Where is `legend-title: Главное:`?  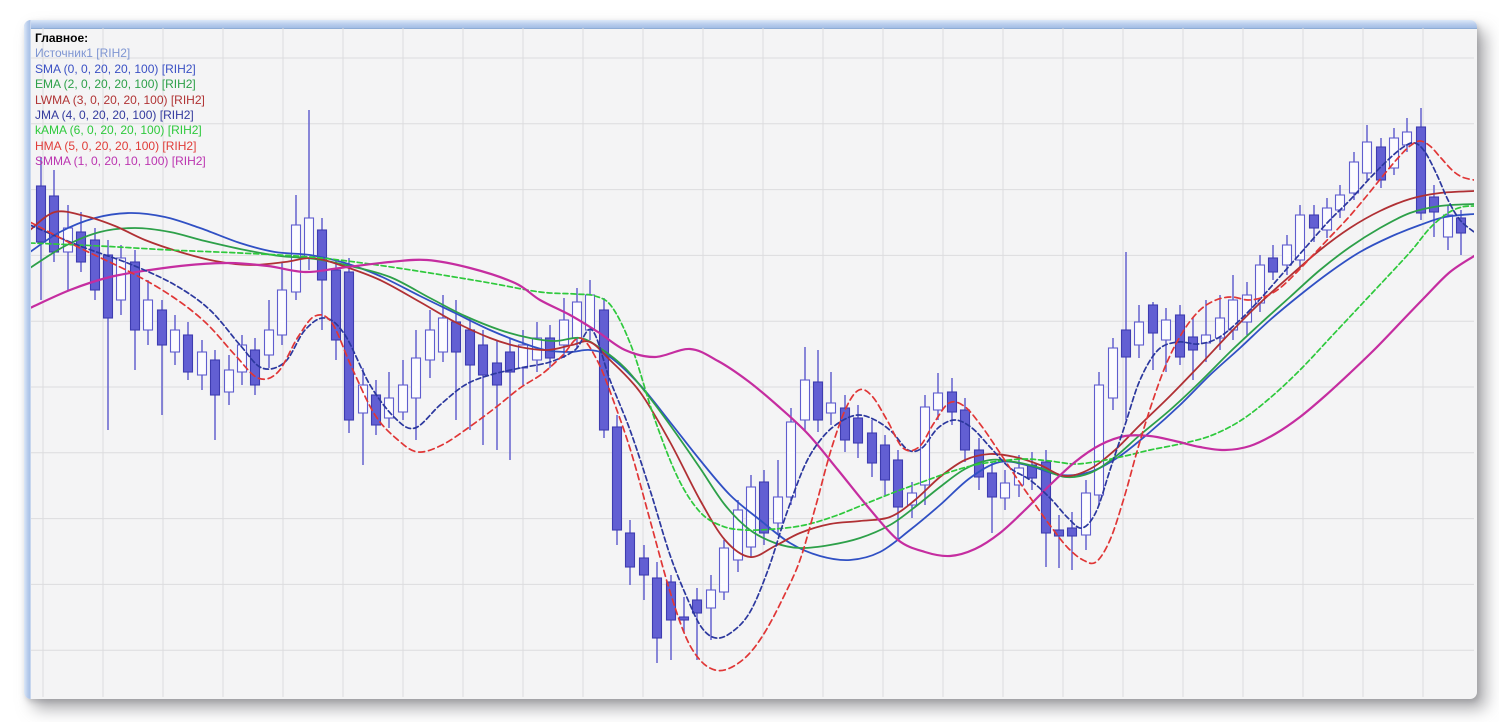 legend-title: Главное: is located at coordinates (62, 38).